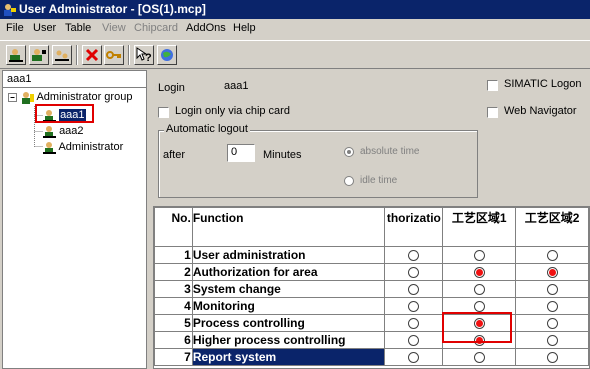 The width and height of the screenshot is (590, 369). I want to click on chip-card-checkbox, so click(163, 112).